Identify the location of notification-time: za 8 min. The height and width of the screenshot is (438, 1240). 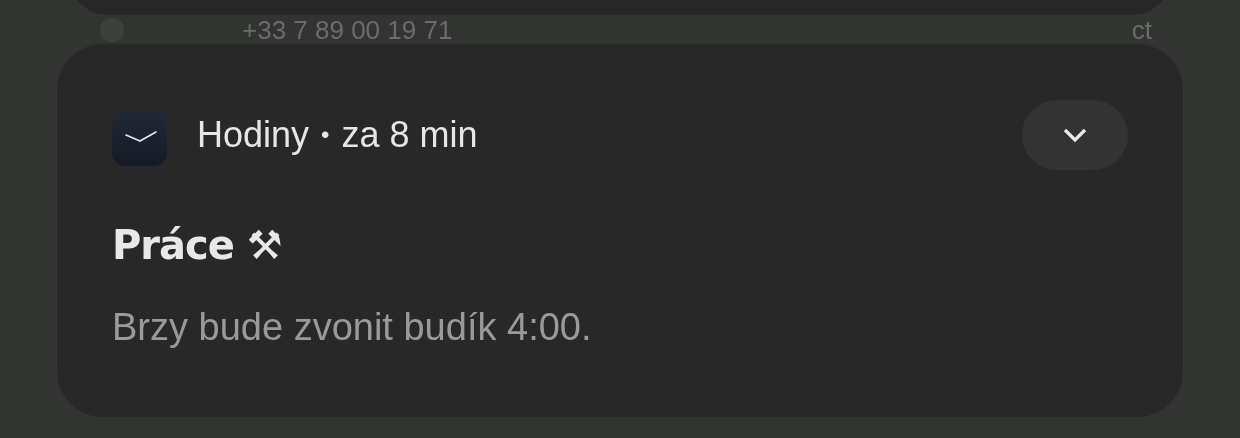
(409, 135).